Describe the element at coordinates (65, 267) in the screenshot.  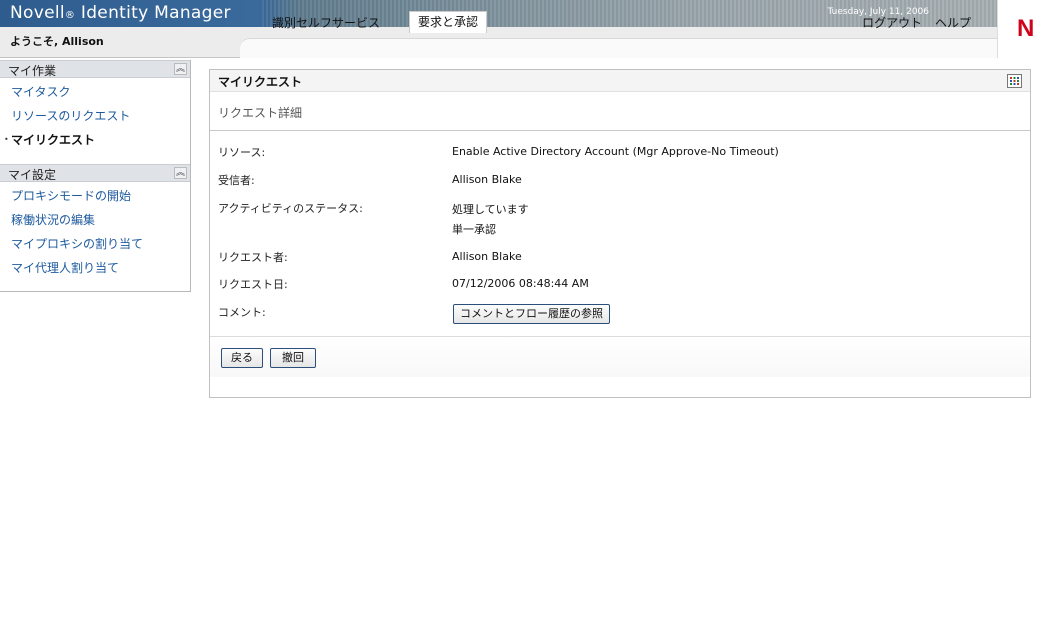
I see `sidebar-item-delegate-assignments: マイ代理人割り当て` at that location.